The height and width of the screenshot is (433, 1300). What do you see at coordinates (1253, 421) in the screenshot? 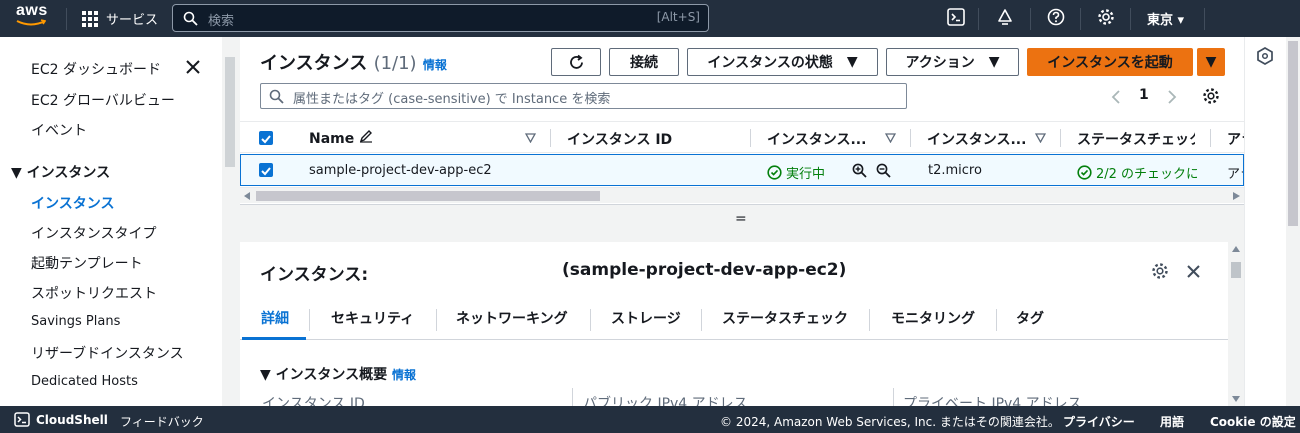
I see `cookie-settings-link: Cookie の設定` at bounding box center [1253, 421].